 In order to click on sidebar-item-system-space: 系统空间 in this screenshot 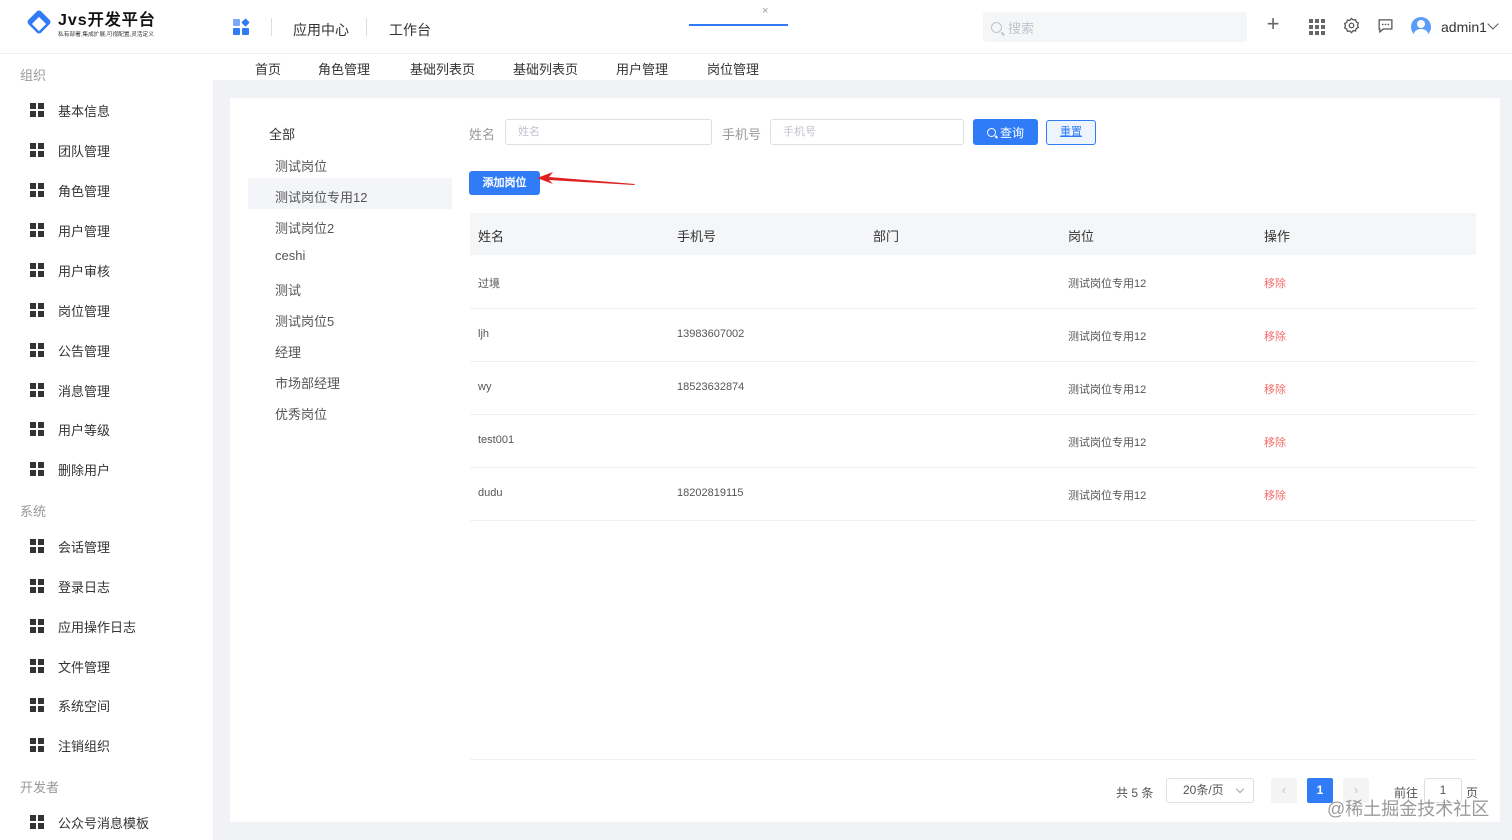, I will do `click(70, 705)`.